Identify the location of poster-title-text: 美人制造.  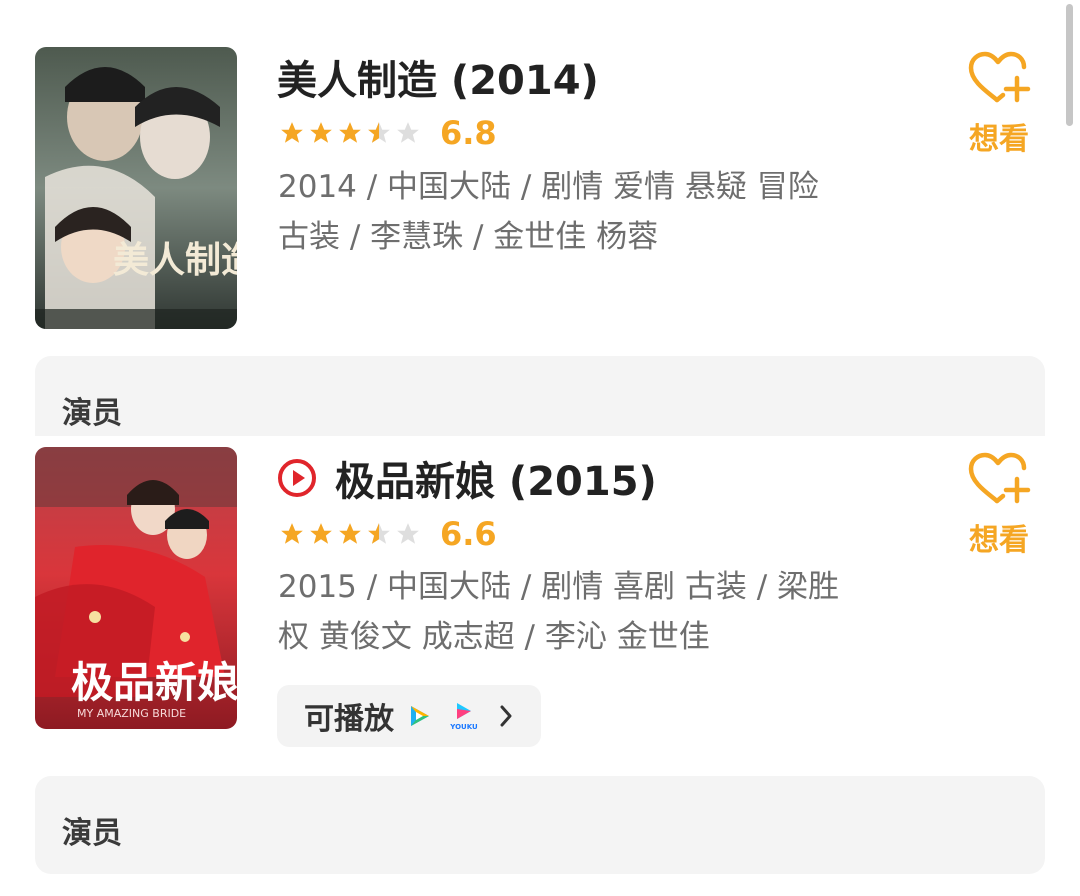
(175, 260).